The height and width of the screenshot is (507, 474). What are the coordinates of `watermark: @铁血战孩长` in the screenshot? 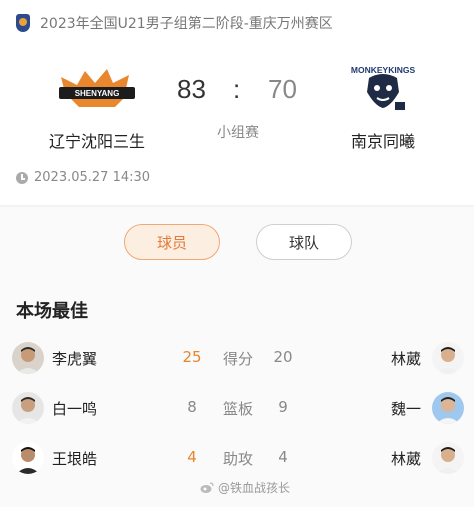 It's located at (245, 487).